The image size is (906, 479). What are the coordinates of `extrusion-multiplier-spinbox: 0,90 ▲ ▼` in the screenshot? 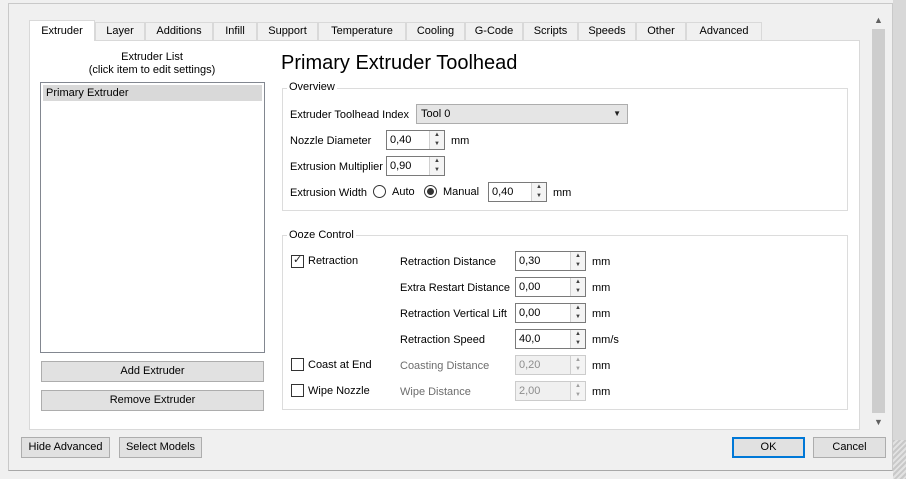 It's located at (415, 166).